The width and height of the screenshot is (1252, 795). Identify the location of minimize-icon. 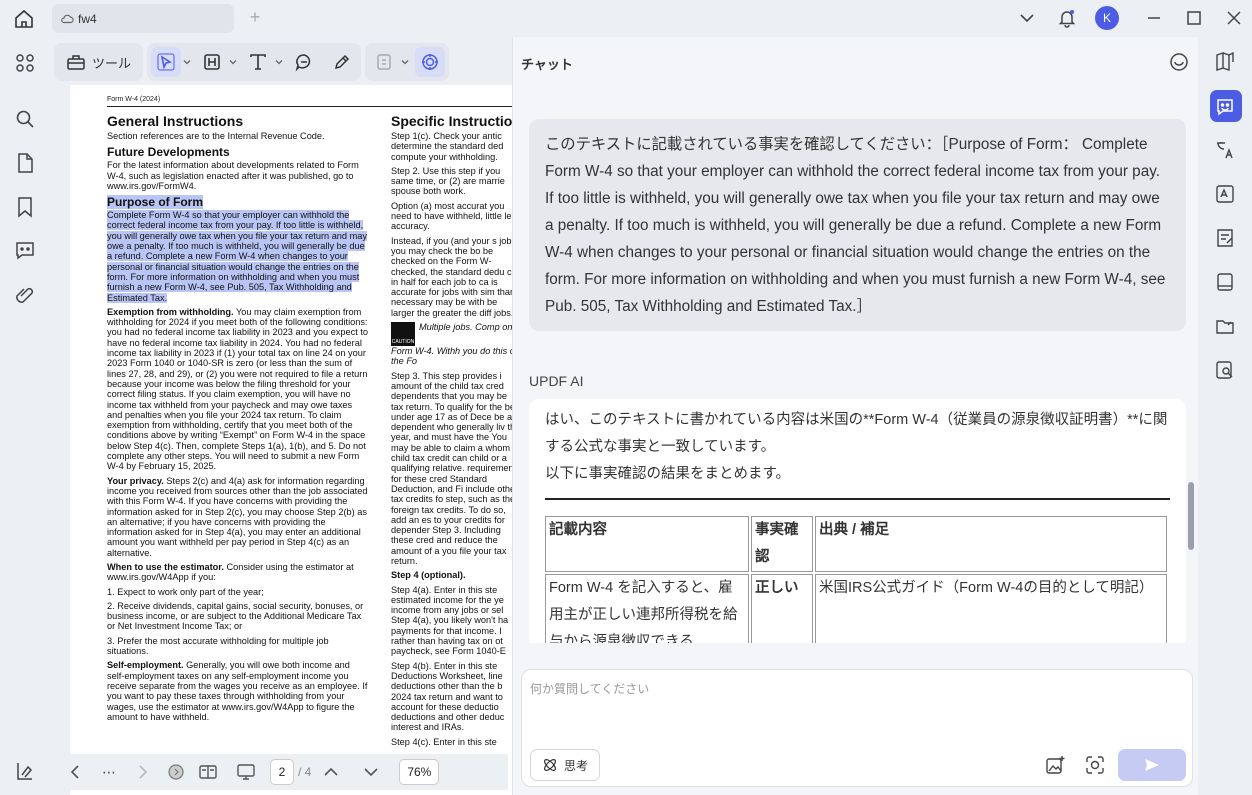
(1154, 18).